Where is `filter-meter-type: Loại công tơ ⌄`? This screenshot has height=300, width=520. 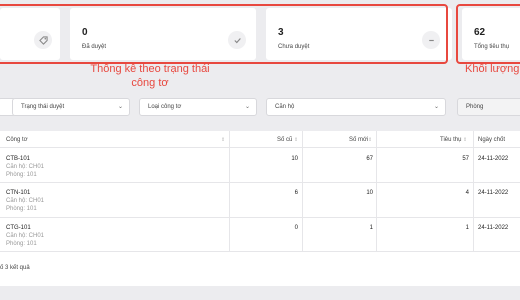
filter-meter-type: Loại công tơ ⌄ is located at coordinates (198, 107).